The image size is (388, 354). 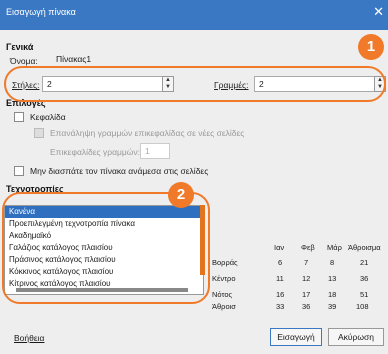 I want to click on preview-row-label: Νότος, so click(x=222, y=294).